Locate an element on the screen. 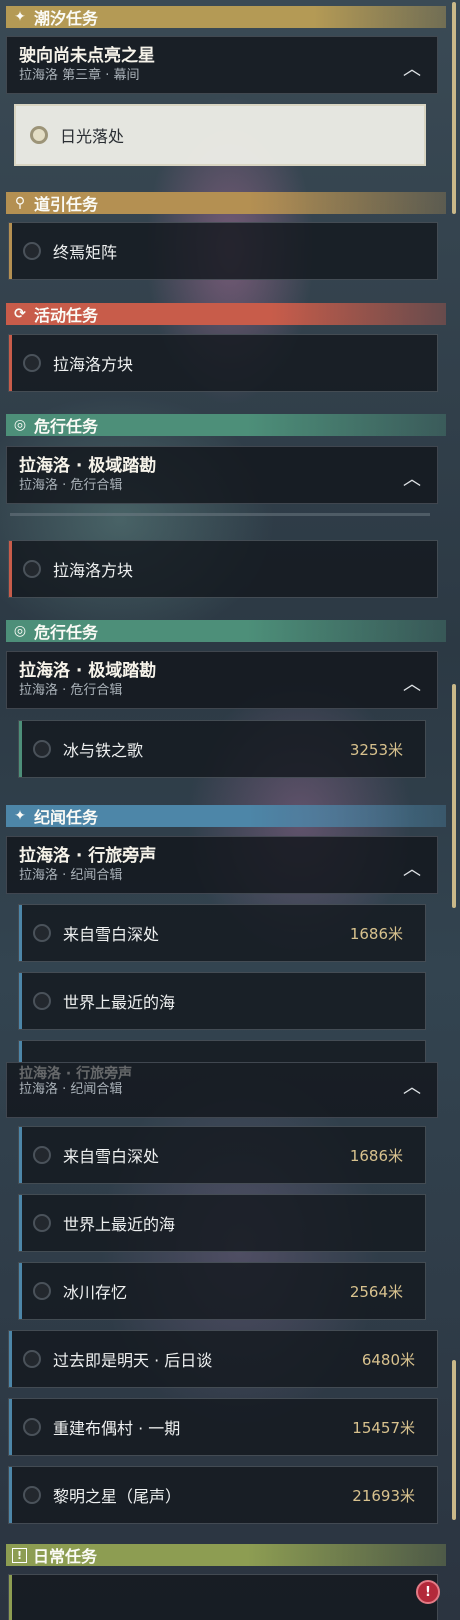 This screenshot has width=460, height=1620. quest-name: 冰川存忆 is located at coordinates (95, 1292).